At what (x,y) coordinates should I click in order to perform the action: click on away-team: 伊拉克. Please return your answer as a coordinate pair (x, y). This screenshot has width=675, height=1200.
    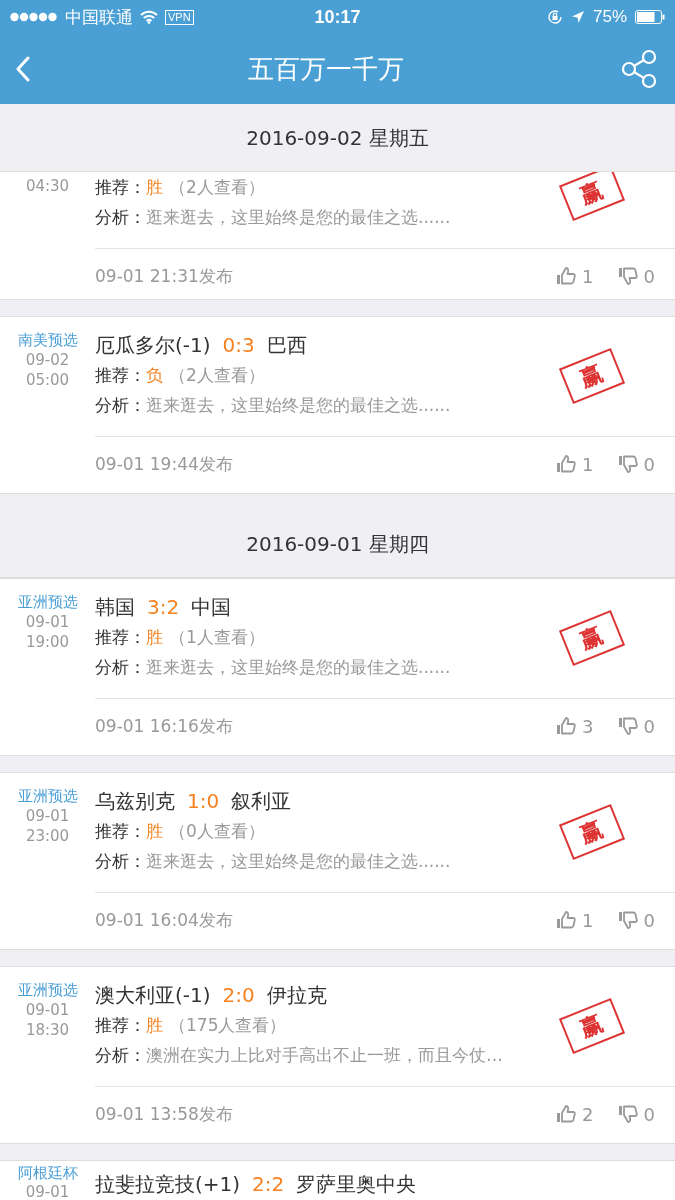
    Looking at the image, I should click on (296, 995).